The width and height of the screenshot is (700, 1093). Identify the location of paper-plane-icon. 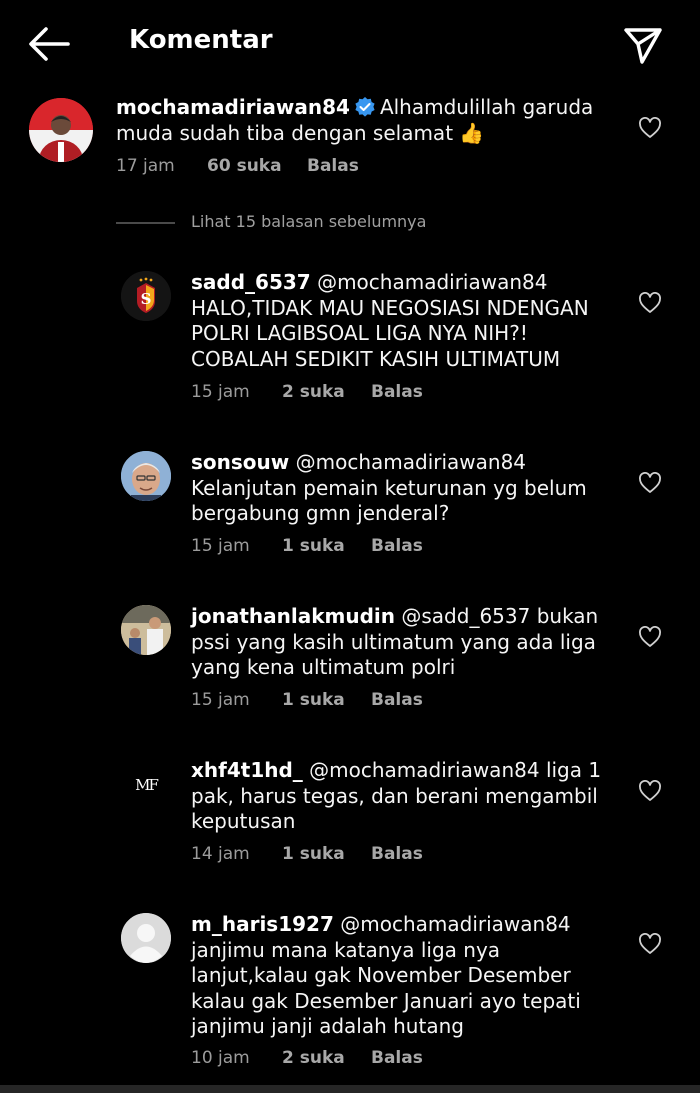
(643, 45).